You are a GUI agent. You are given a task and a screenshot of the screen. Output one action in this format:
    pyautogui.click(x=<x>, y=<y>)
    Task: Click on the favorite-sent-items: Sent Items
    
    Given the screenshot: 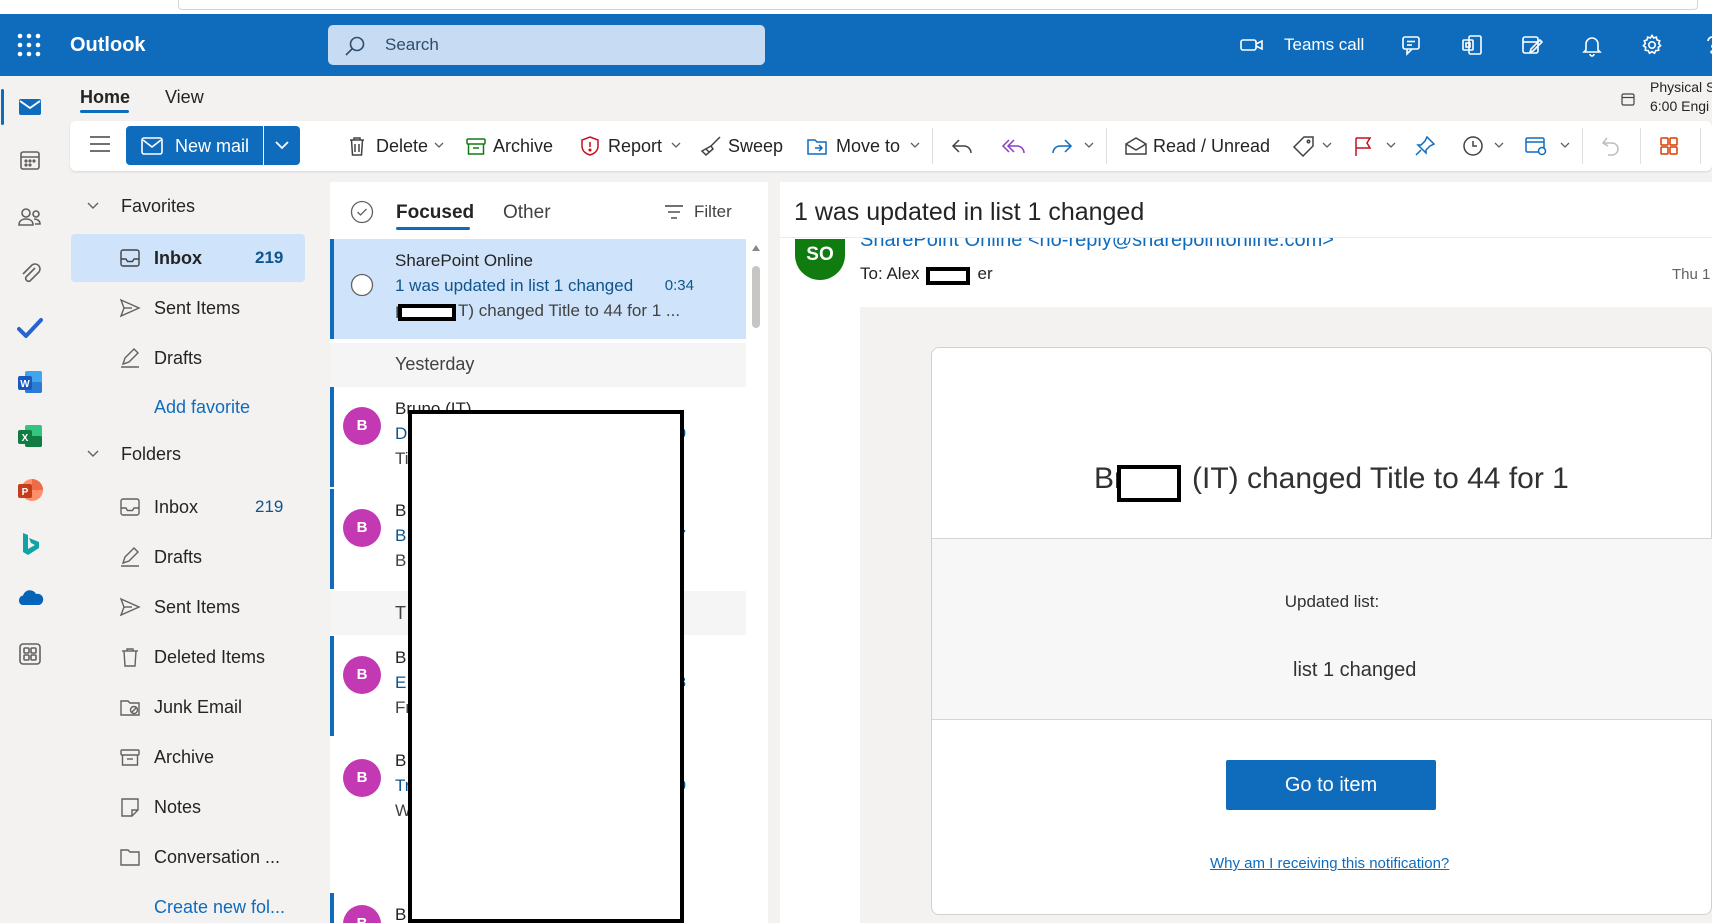 What is the action you would take?
    pyautogui.click(x=188, y=308)
    